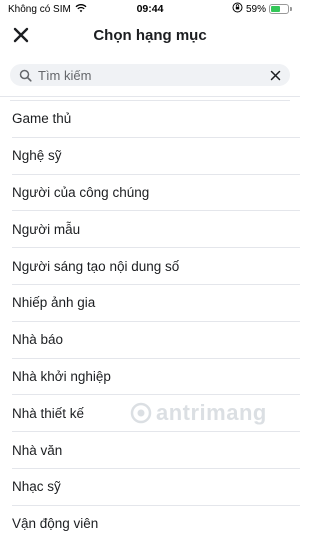  I want to click on list-item: Người sáng tạo nội dung số, so click(156, 266).